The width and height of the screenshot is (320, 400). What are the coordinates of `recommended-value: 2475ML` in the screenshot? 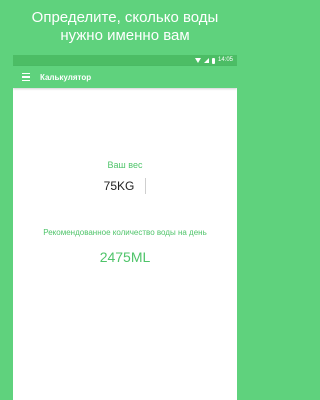 It's located at (125, 257).